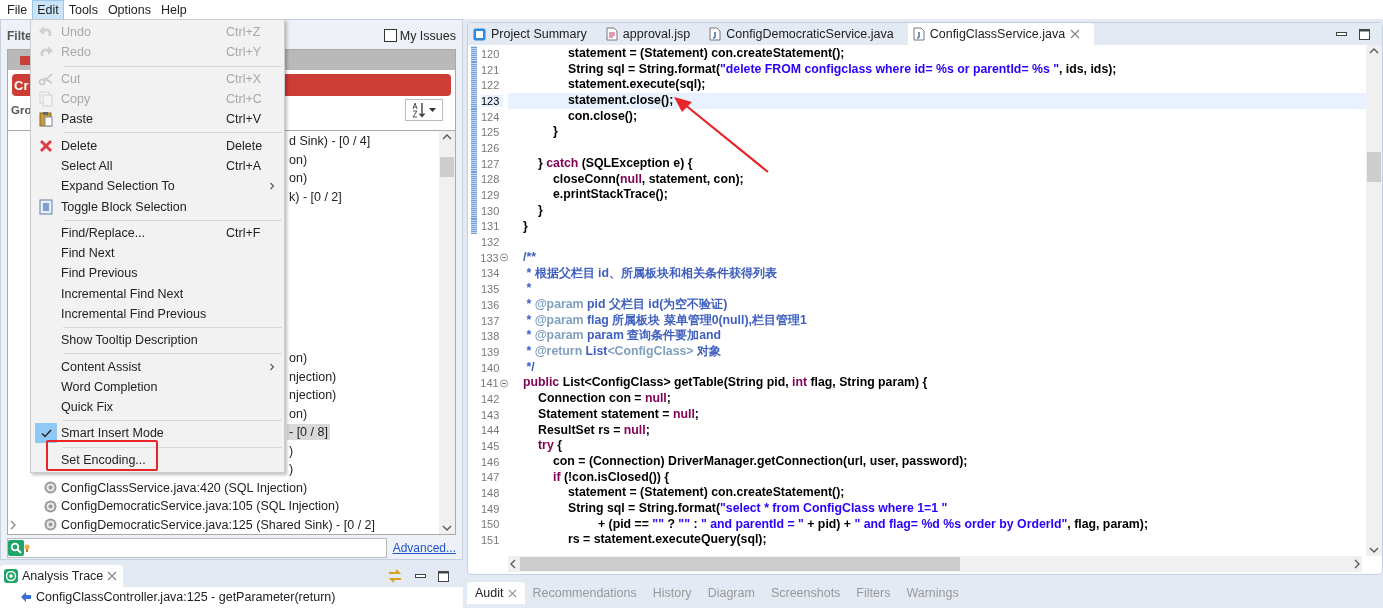 The width and height of the screenshot is (1383, 608). Describe the element at coordinates (491, 493) in the screenshot. I see `line-number: 148` at that location.